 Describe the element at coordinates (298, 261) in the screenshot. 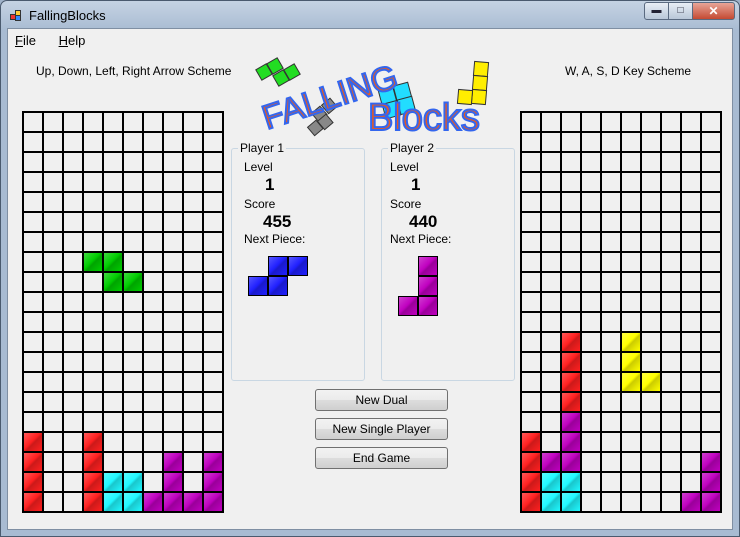

I see `player1-panel: Player 1 Level 1 Score 455 Next Piece:` at that location.